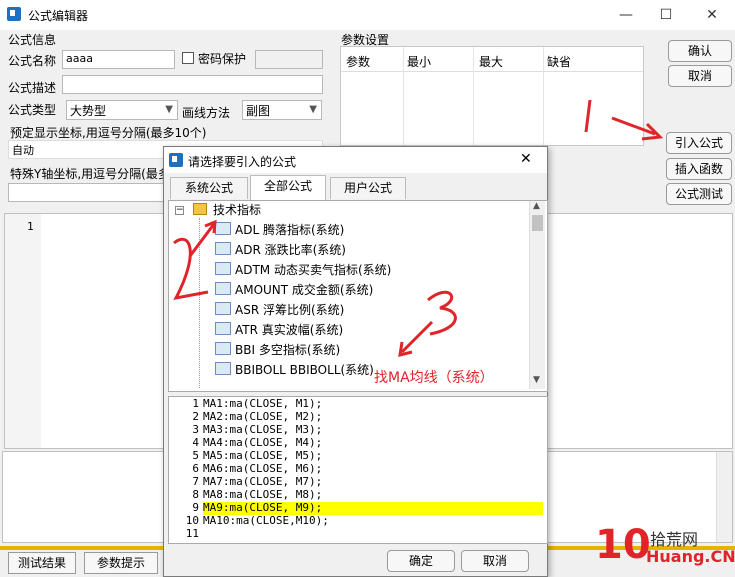 This screenshot has width=735, height=577. I want to click on watermark-url: Huang.CN, so click(690, 556).